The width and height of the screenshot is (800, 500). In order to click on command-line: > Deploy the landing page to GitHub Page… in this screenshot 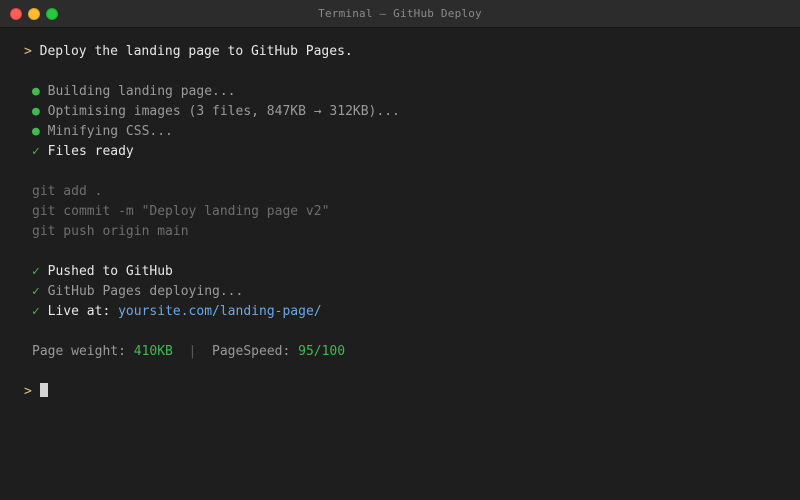, I will do `click(188, 52)`.